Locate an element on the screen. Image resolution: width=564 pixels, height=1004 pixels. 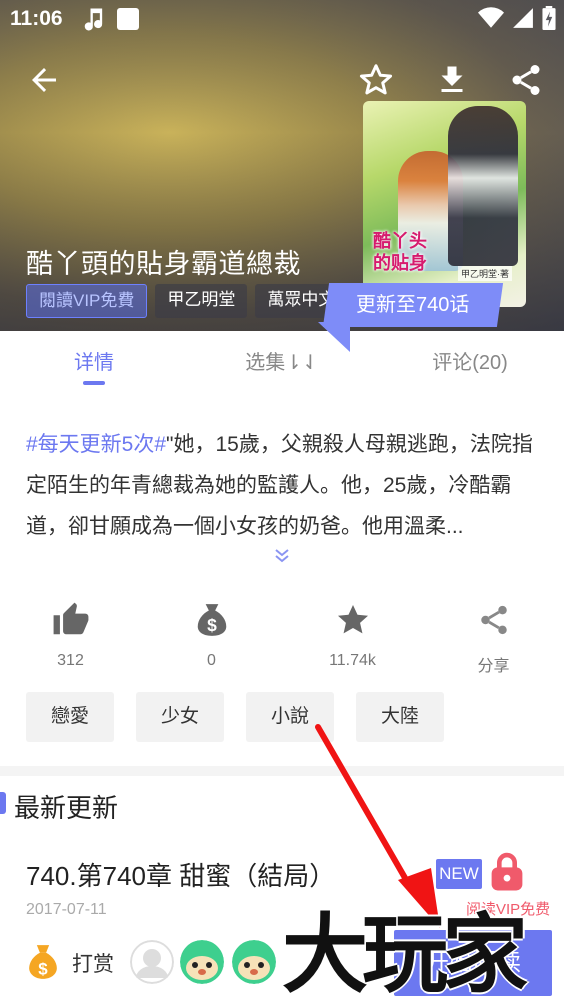
favorite-star-icon is located at coordinates (376, 82).